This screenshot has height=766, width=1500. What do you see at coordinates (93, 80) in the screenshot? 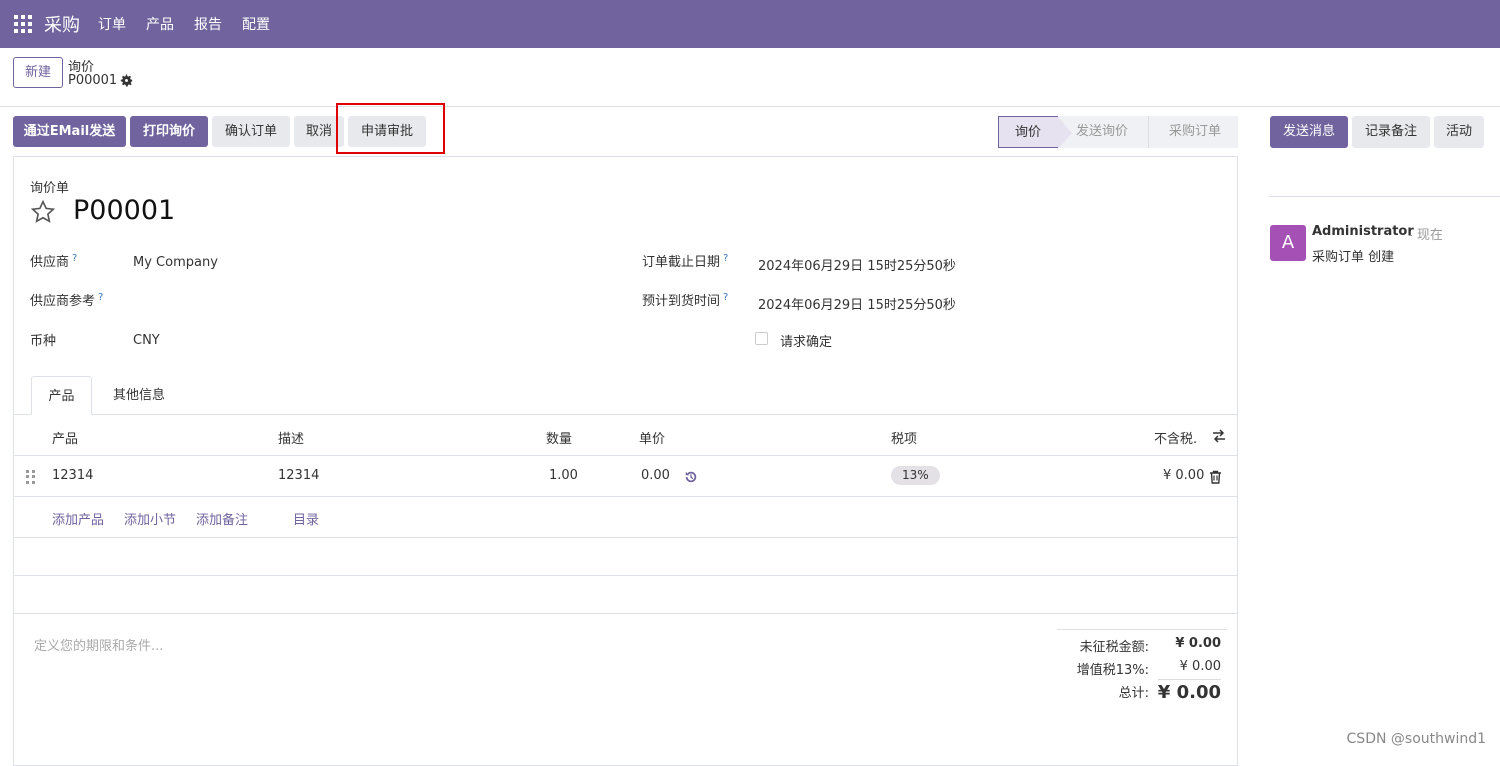
I see `breadcrumb-current: P00001` at bounding box center [93, 80].